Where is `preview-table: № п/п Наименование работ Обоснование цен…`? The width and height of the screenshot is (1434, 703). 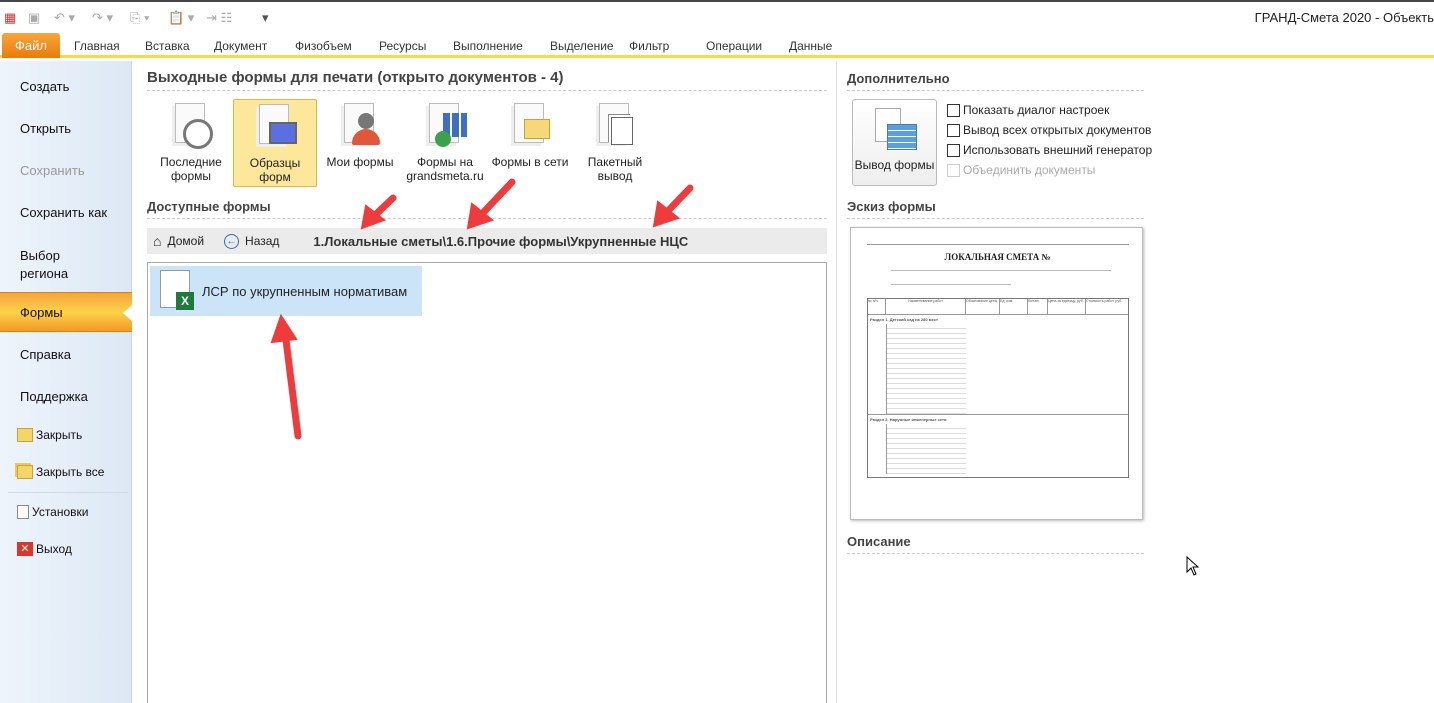
preview-table: № п/п Наименование работ Обоснование цен… is located at coordinates (998, 388).